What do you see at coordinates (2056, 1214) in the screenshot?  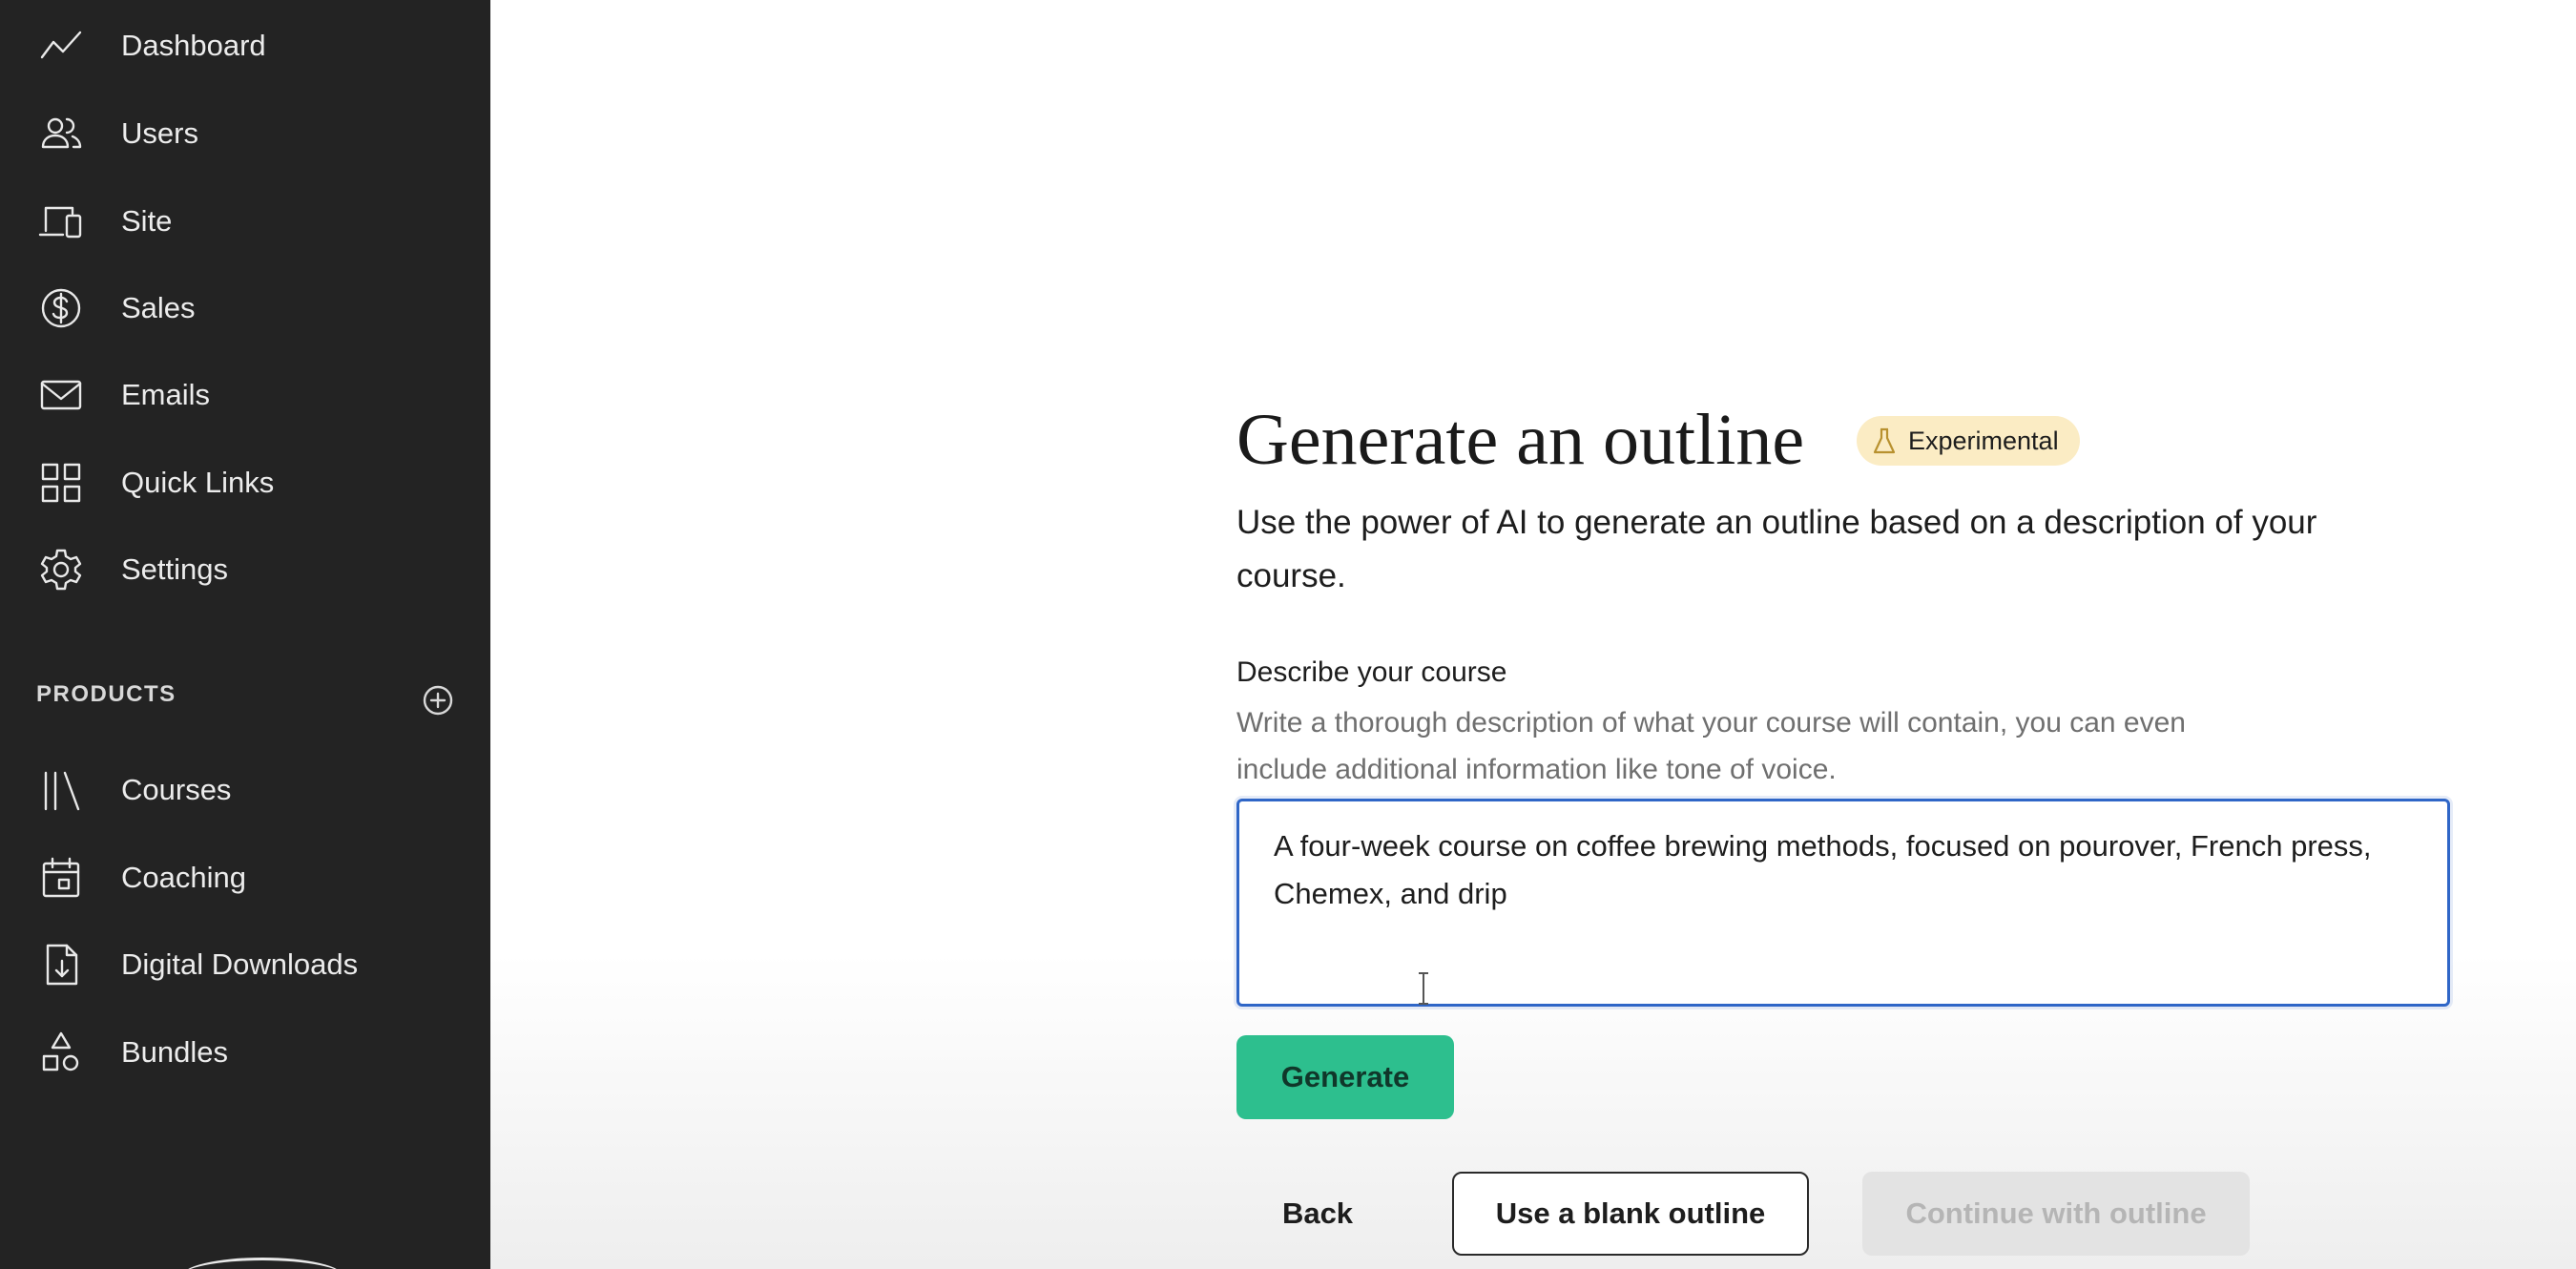 I see `continue-with-outline-button: Continue with outline` at bounding box center [2056, 1214].